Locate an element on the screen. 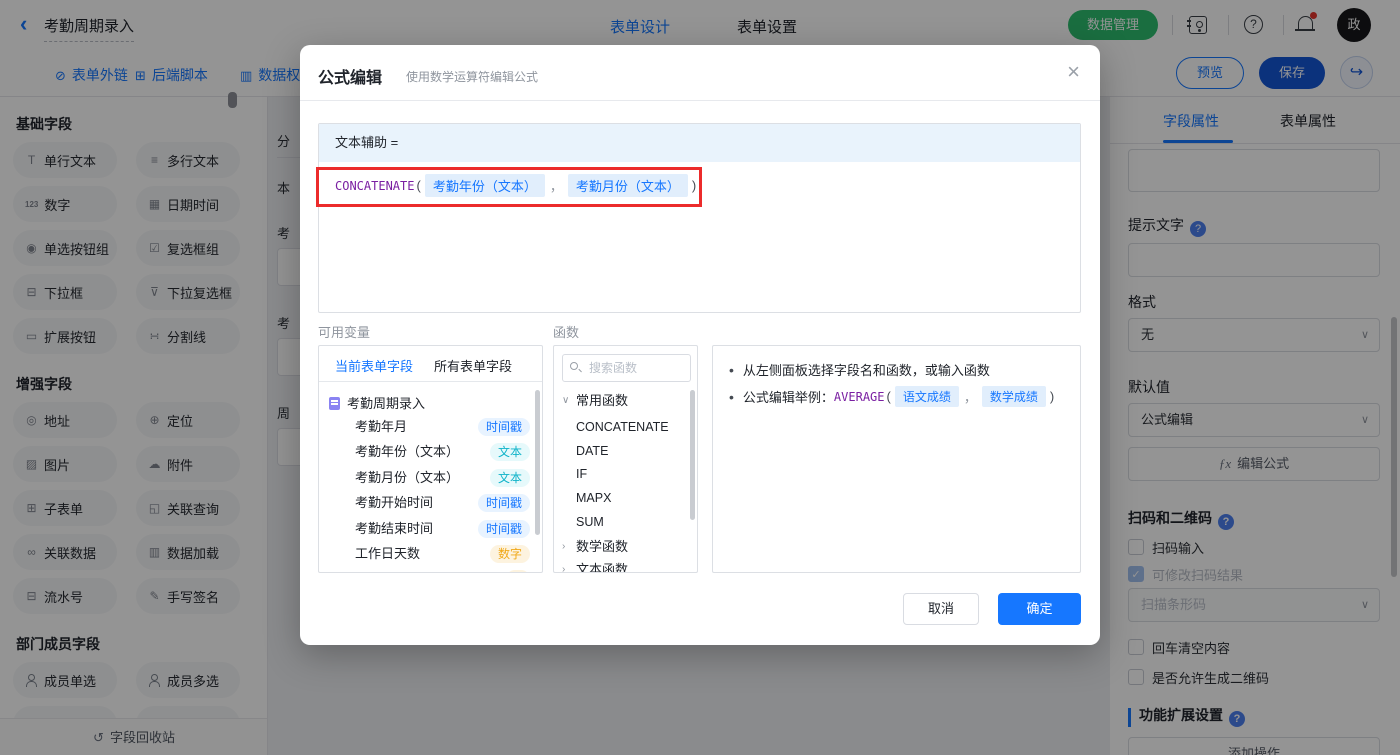  functions-label: 函数 is located at coordinates (566, 332).